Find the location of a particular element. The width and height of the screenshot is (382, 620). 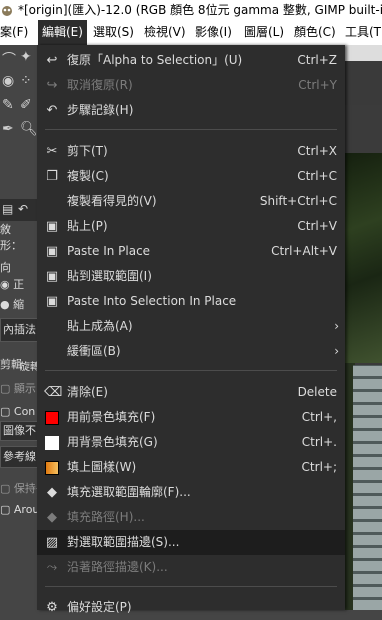

menu-item-fill-fg: 用前景色填充(F) Ctrl+, is located at coordinates (191, 417).